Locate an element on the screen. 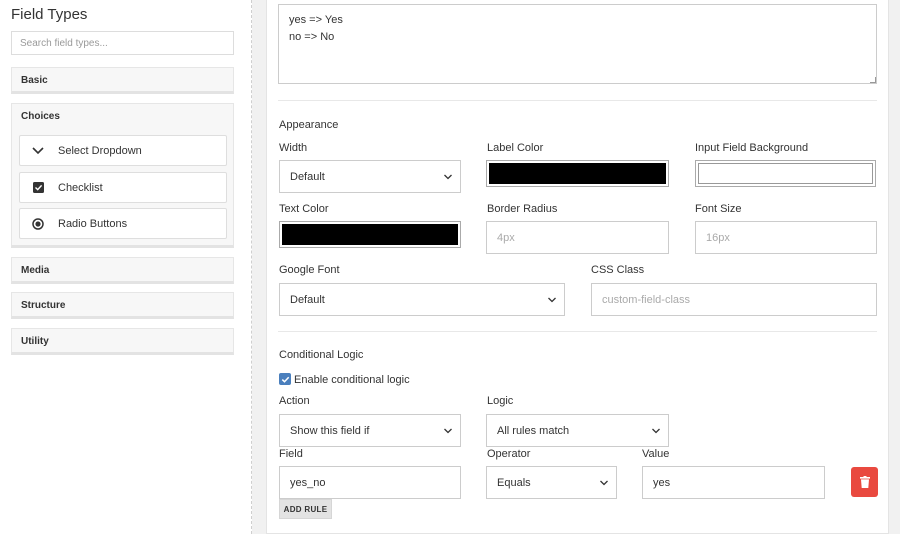  trash-icon is located at coordinates (864, 482).